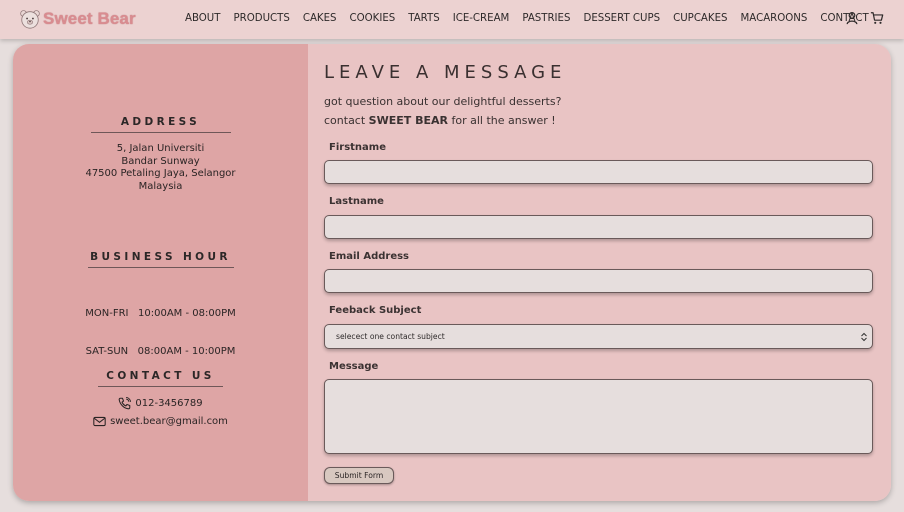 The image size is (904, 512). Describe the element at coordinates (481, 18) in the screenshot. I see `nav-item-ice-cream: ICE-CREAM` at that location.